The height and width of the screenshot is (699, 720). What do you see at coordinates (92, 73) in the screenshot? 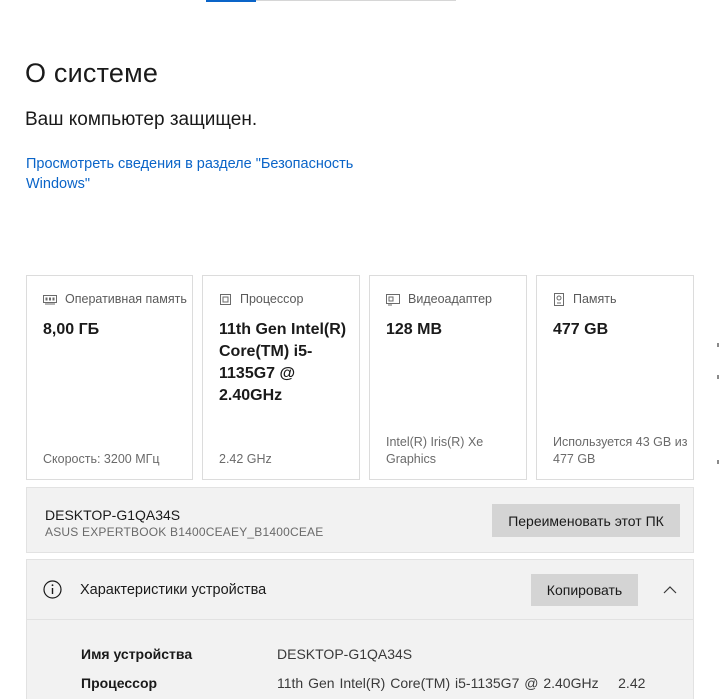
I see `page-title: О системе` at bounding box center [92, 73].